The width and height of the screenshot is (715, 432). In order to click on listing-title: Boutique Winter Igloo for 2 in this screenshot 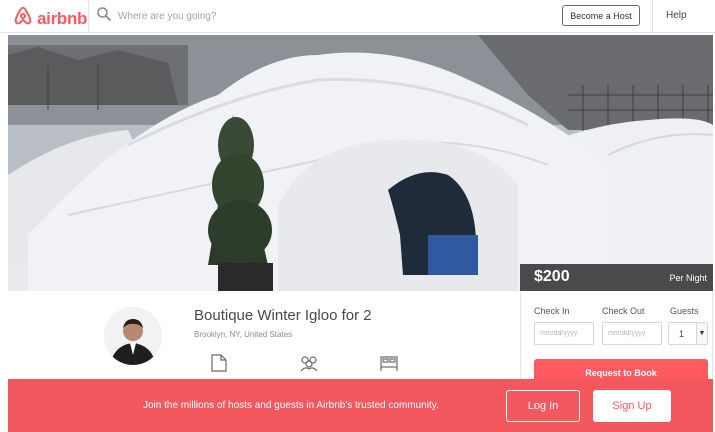, I will do `click(283, 315)`.